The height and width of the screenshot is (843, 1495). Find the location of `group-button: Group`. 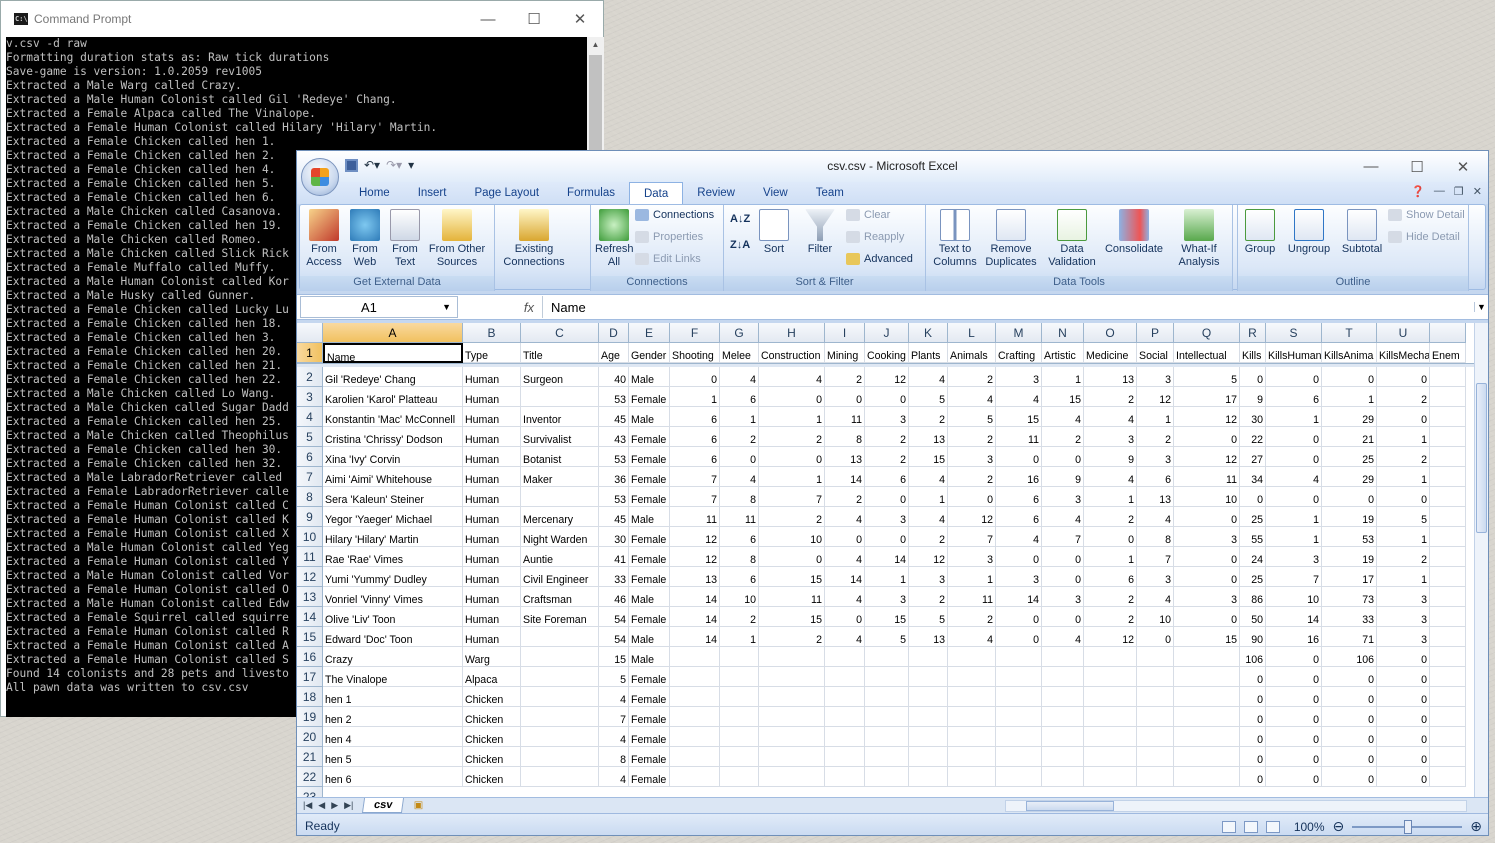

group-button: Group is located at coordinates (1260, 232).